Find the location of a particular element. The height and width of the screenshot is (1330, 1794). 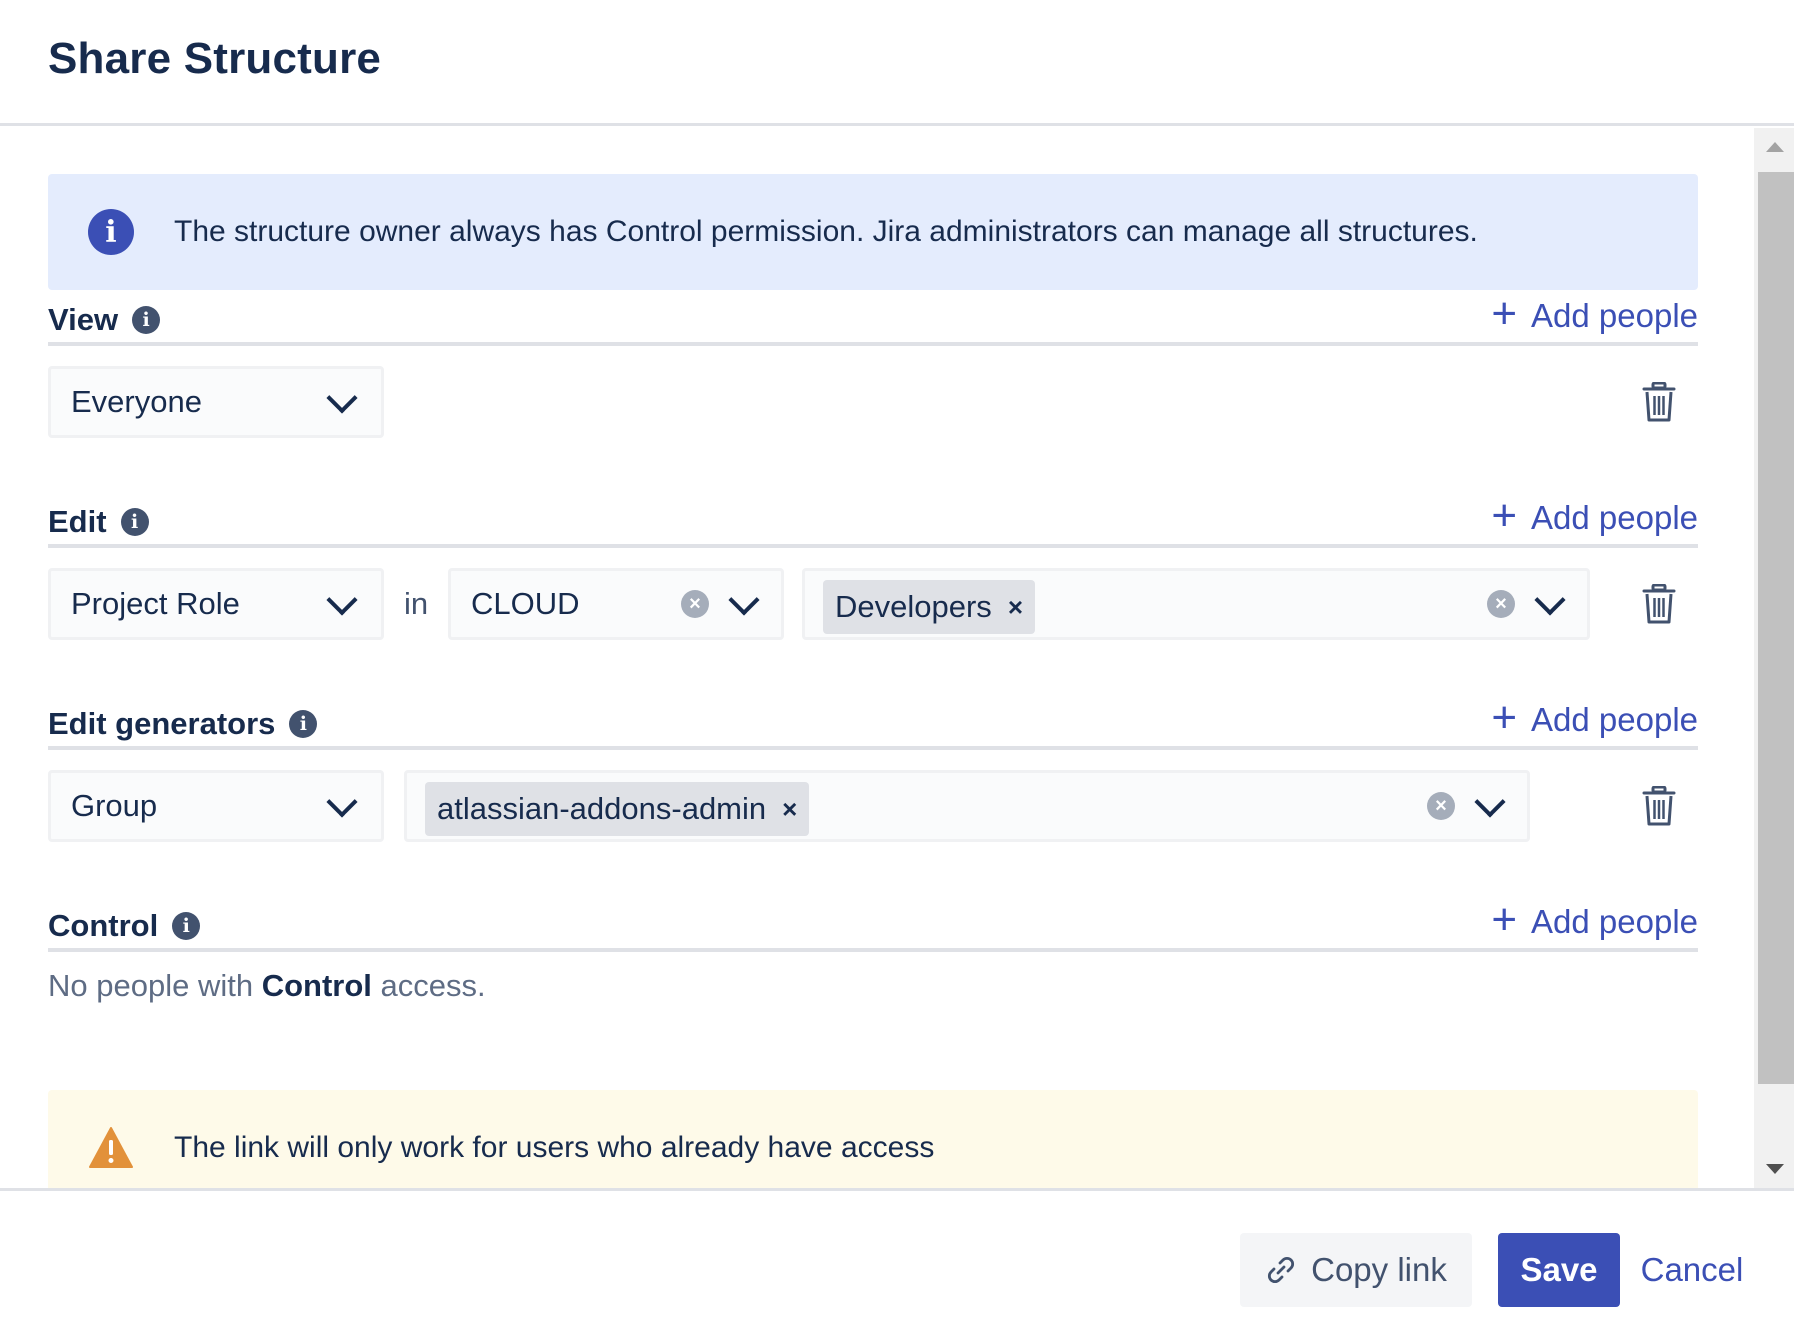

scroll-up-arrow-icon is located at coordinates (1775, 147).